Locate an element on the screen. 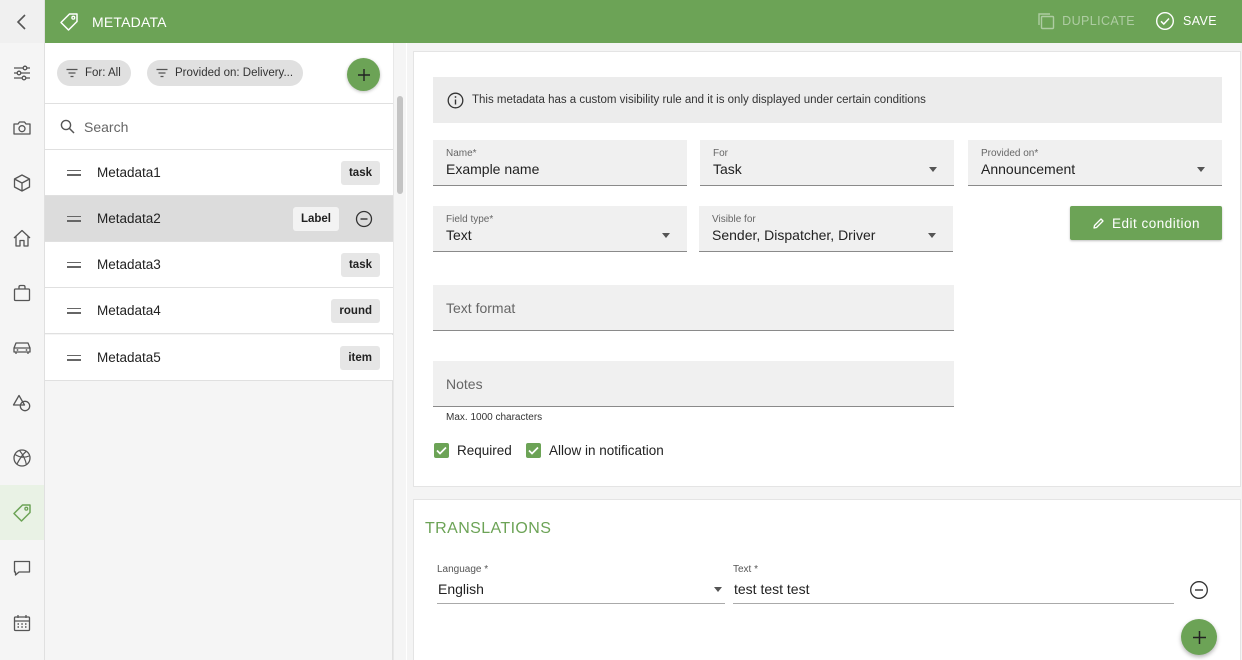 This screenshot has height=660, width=1242. nav-box is located at coordinates (22, 182).